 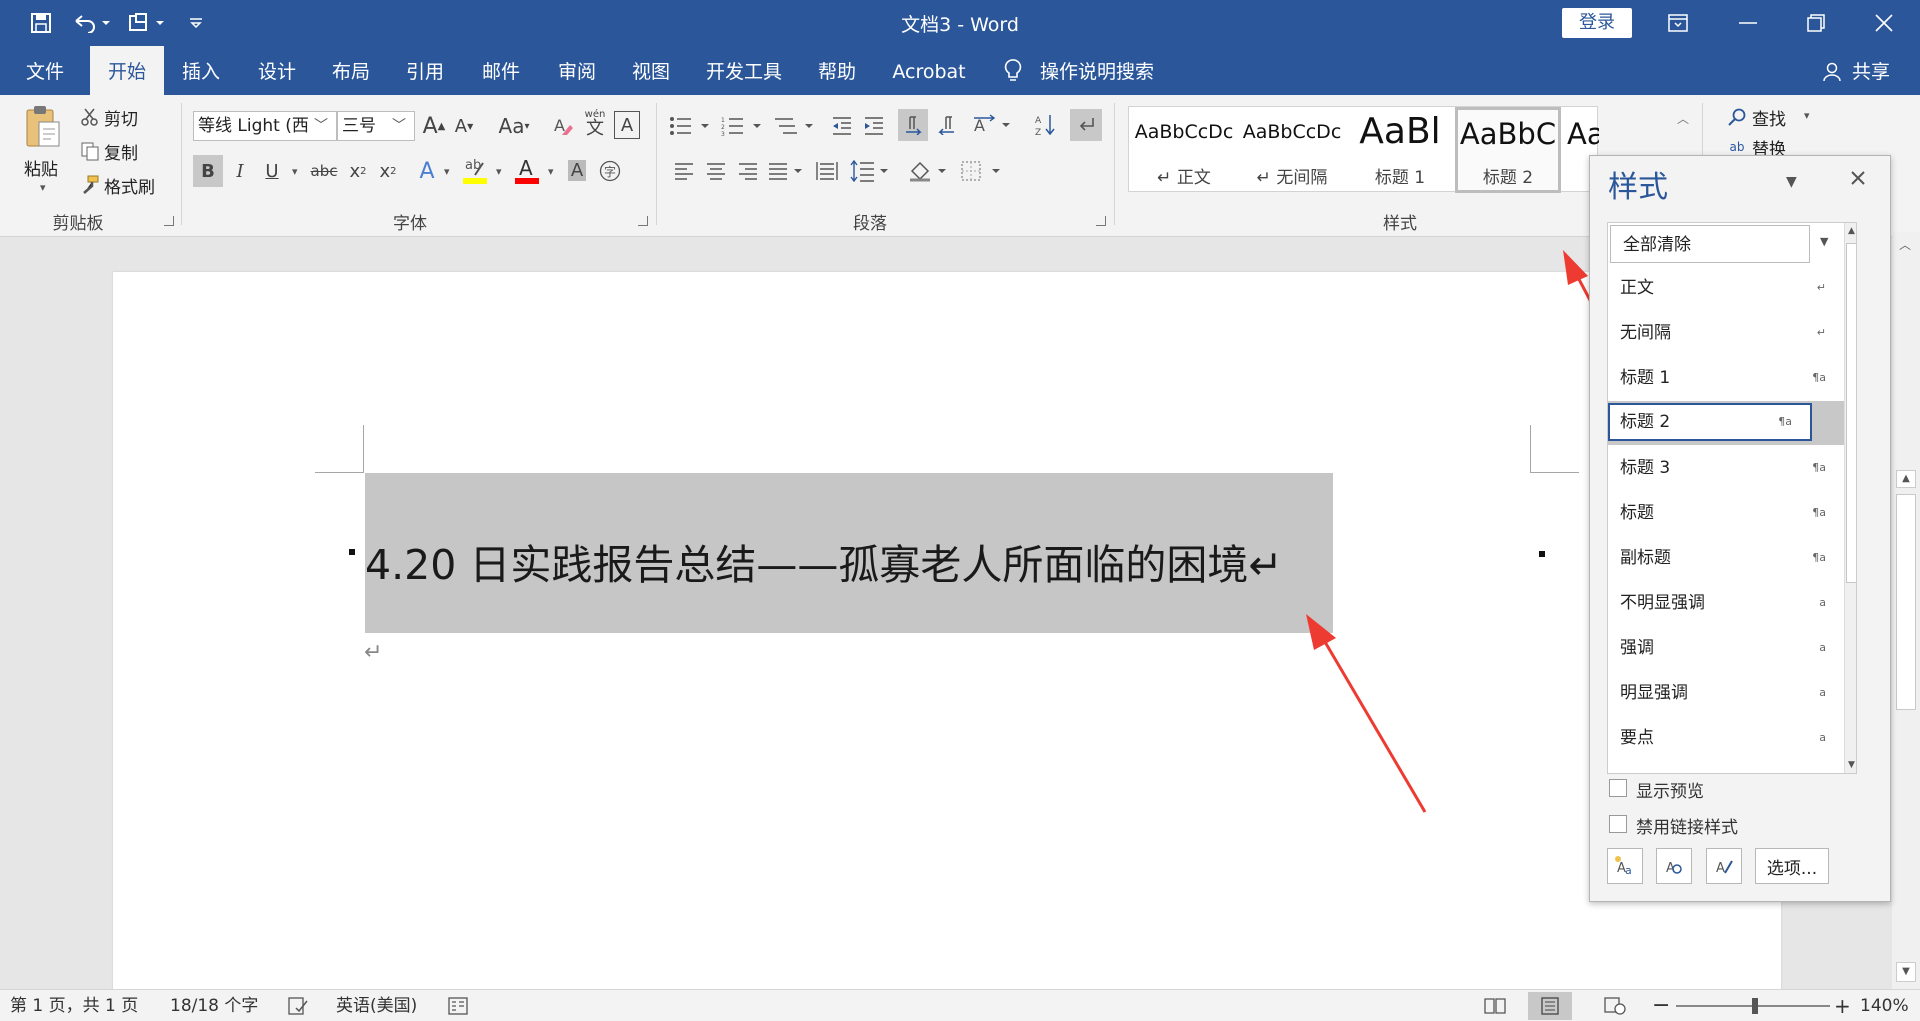 I want to click on underline-dropdown-icon: ▾, so click(x=295, y=171).